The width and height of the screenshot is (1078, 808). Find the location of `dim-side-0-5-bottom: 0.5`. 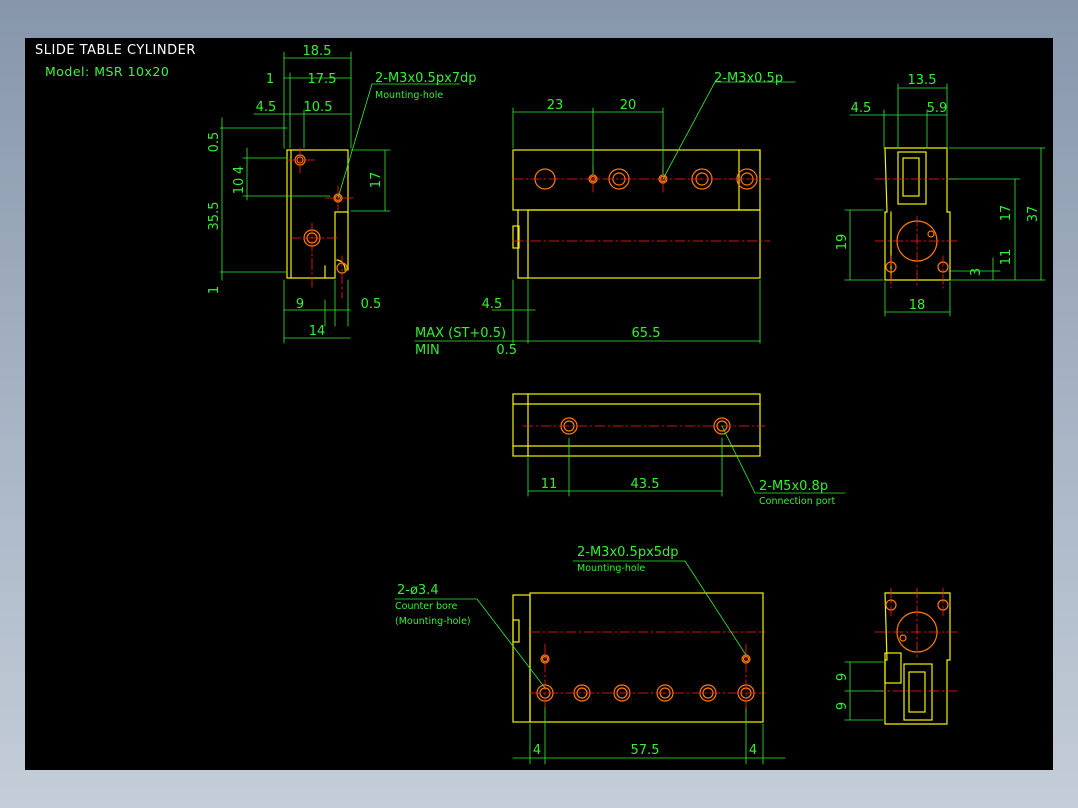

dim-side-0-5-bottom: 0.5 is located at coordinates (371, 304).